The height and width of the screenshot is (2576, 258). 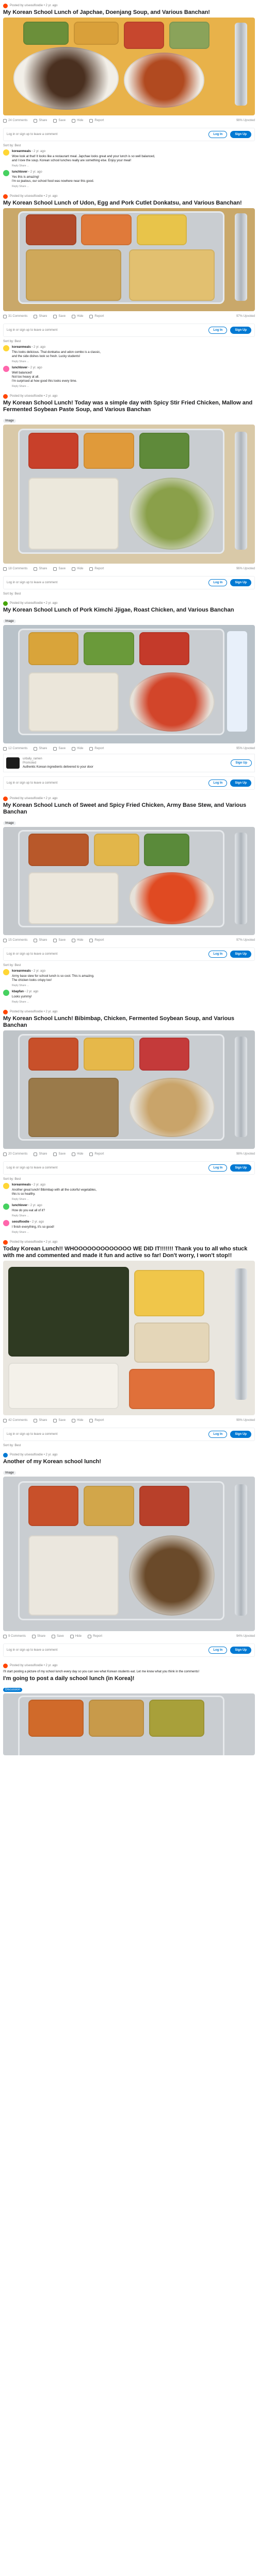 I want to click on post-title: Another of my Korean school lunch!, so click(x=129, y=1462).